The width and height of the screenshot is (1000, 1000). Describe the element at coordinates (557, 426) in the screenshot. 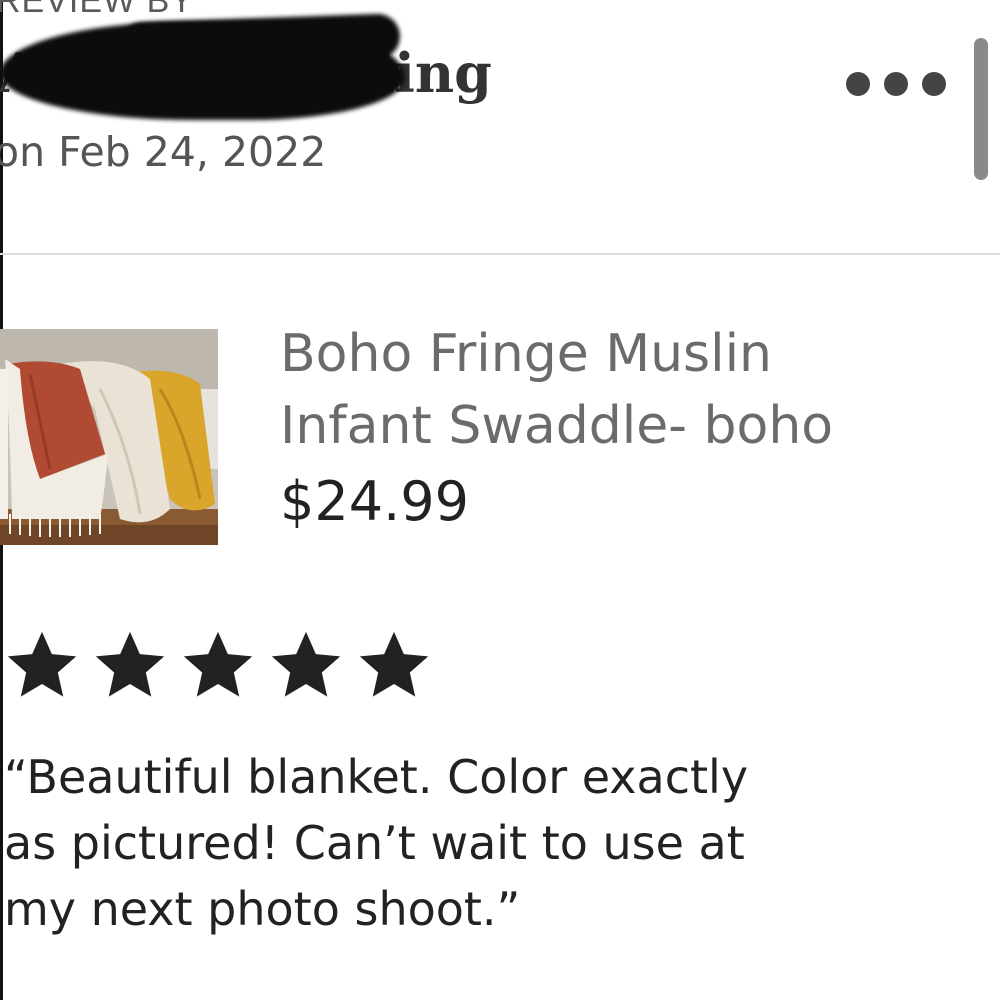

I see `product-title-line: Infant Swaddle- boho` at that location.